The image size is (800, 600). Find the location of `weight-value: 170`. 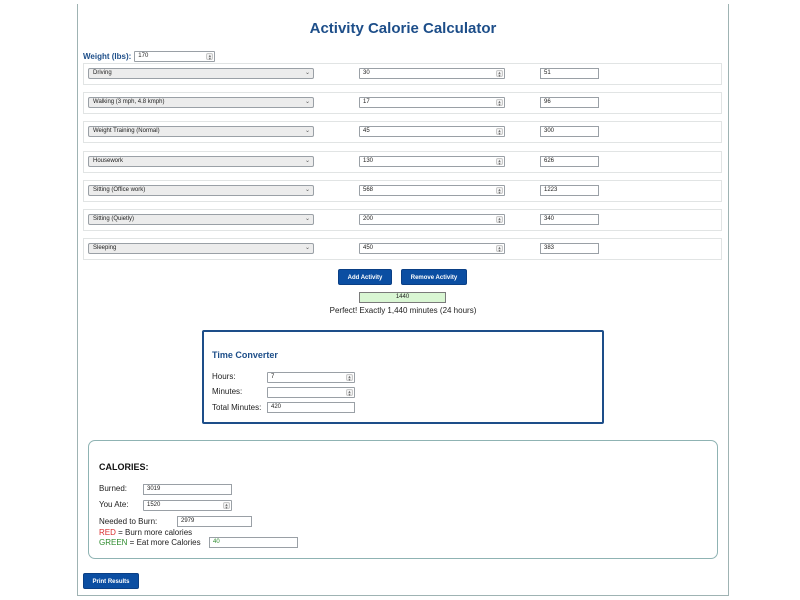

weight-value: 170 is located at coordinates (143, 56).